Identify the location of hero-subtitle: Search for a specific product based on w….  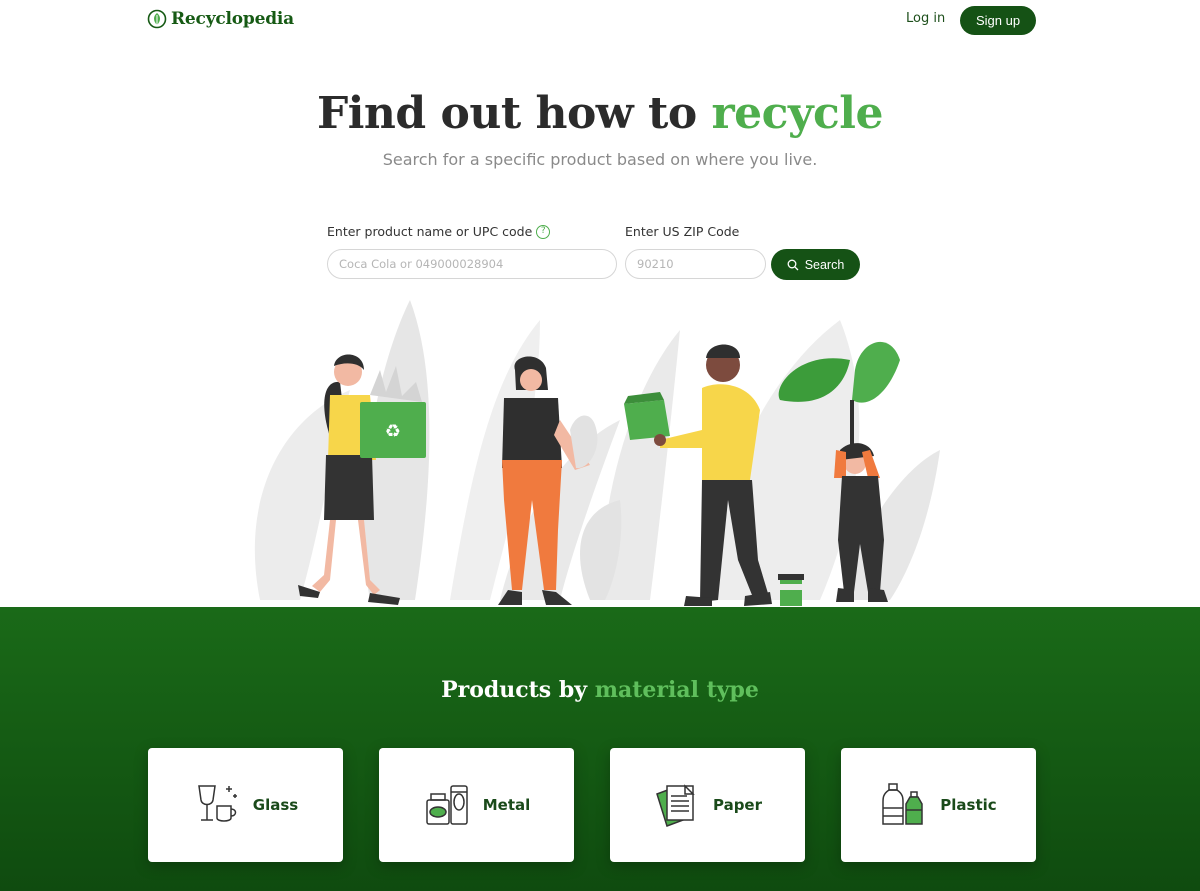
(600, 159).